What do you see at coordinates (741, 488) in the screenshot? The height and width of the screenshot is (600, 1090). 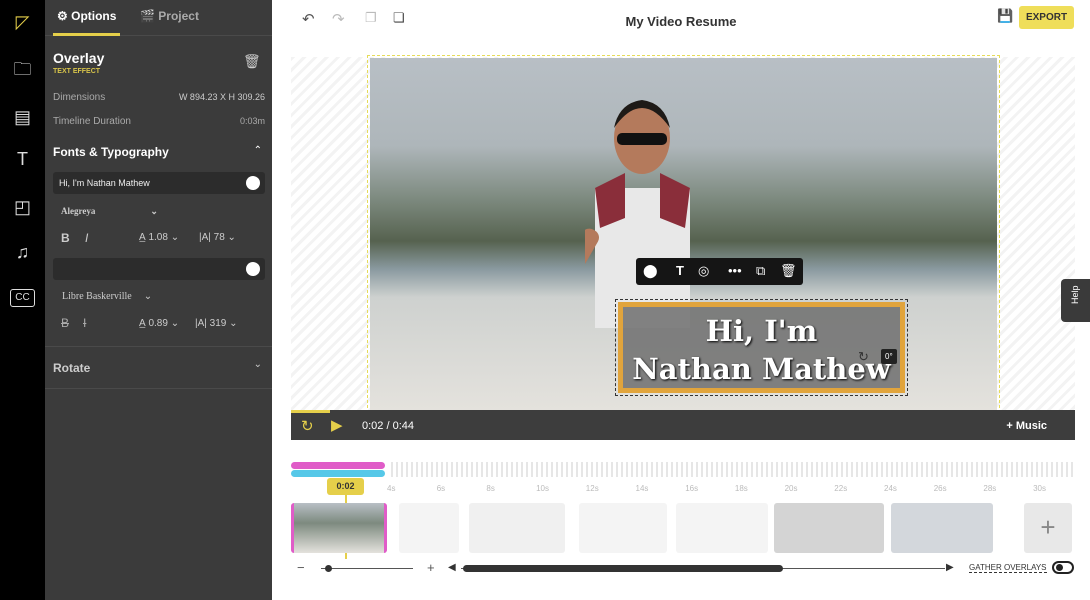 I see `timeline-tick: 18s` at bounding box center [741, 488].